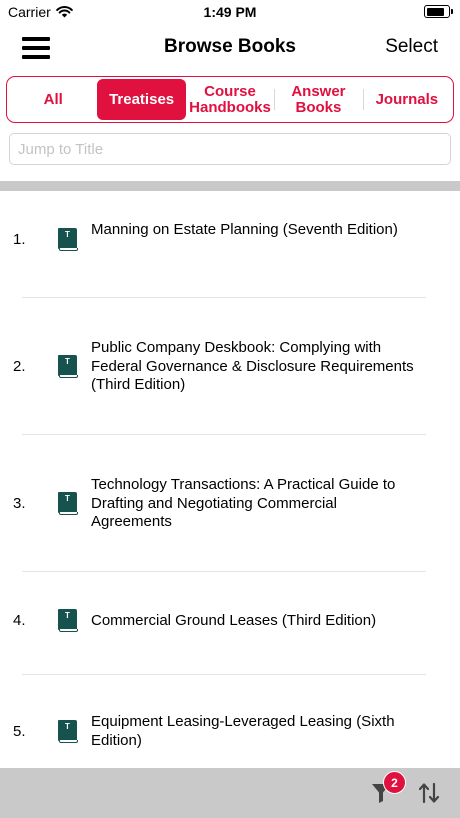 The height and width of the screenshot is (818, 460). Describe the element at coordinates (141, 99) in the screenshot. I see `tab-treatises: Treatises` at that location.